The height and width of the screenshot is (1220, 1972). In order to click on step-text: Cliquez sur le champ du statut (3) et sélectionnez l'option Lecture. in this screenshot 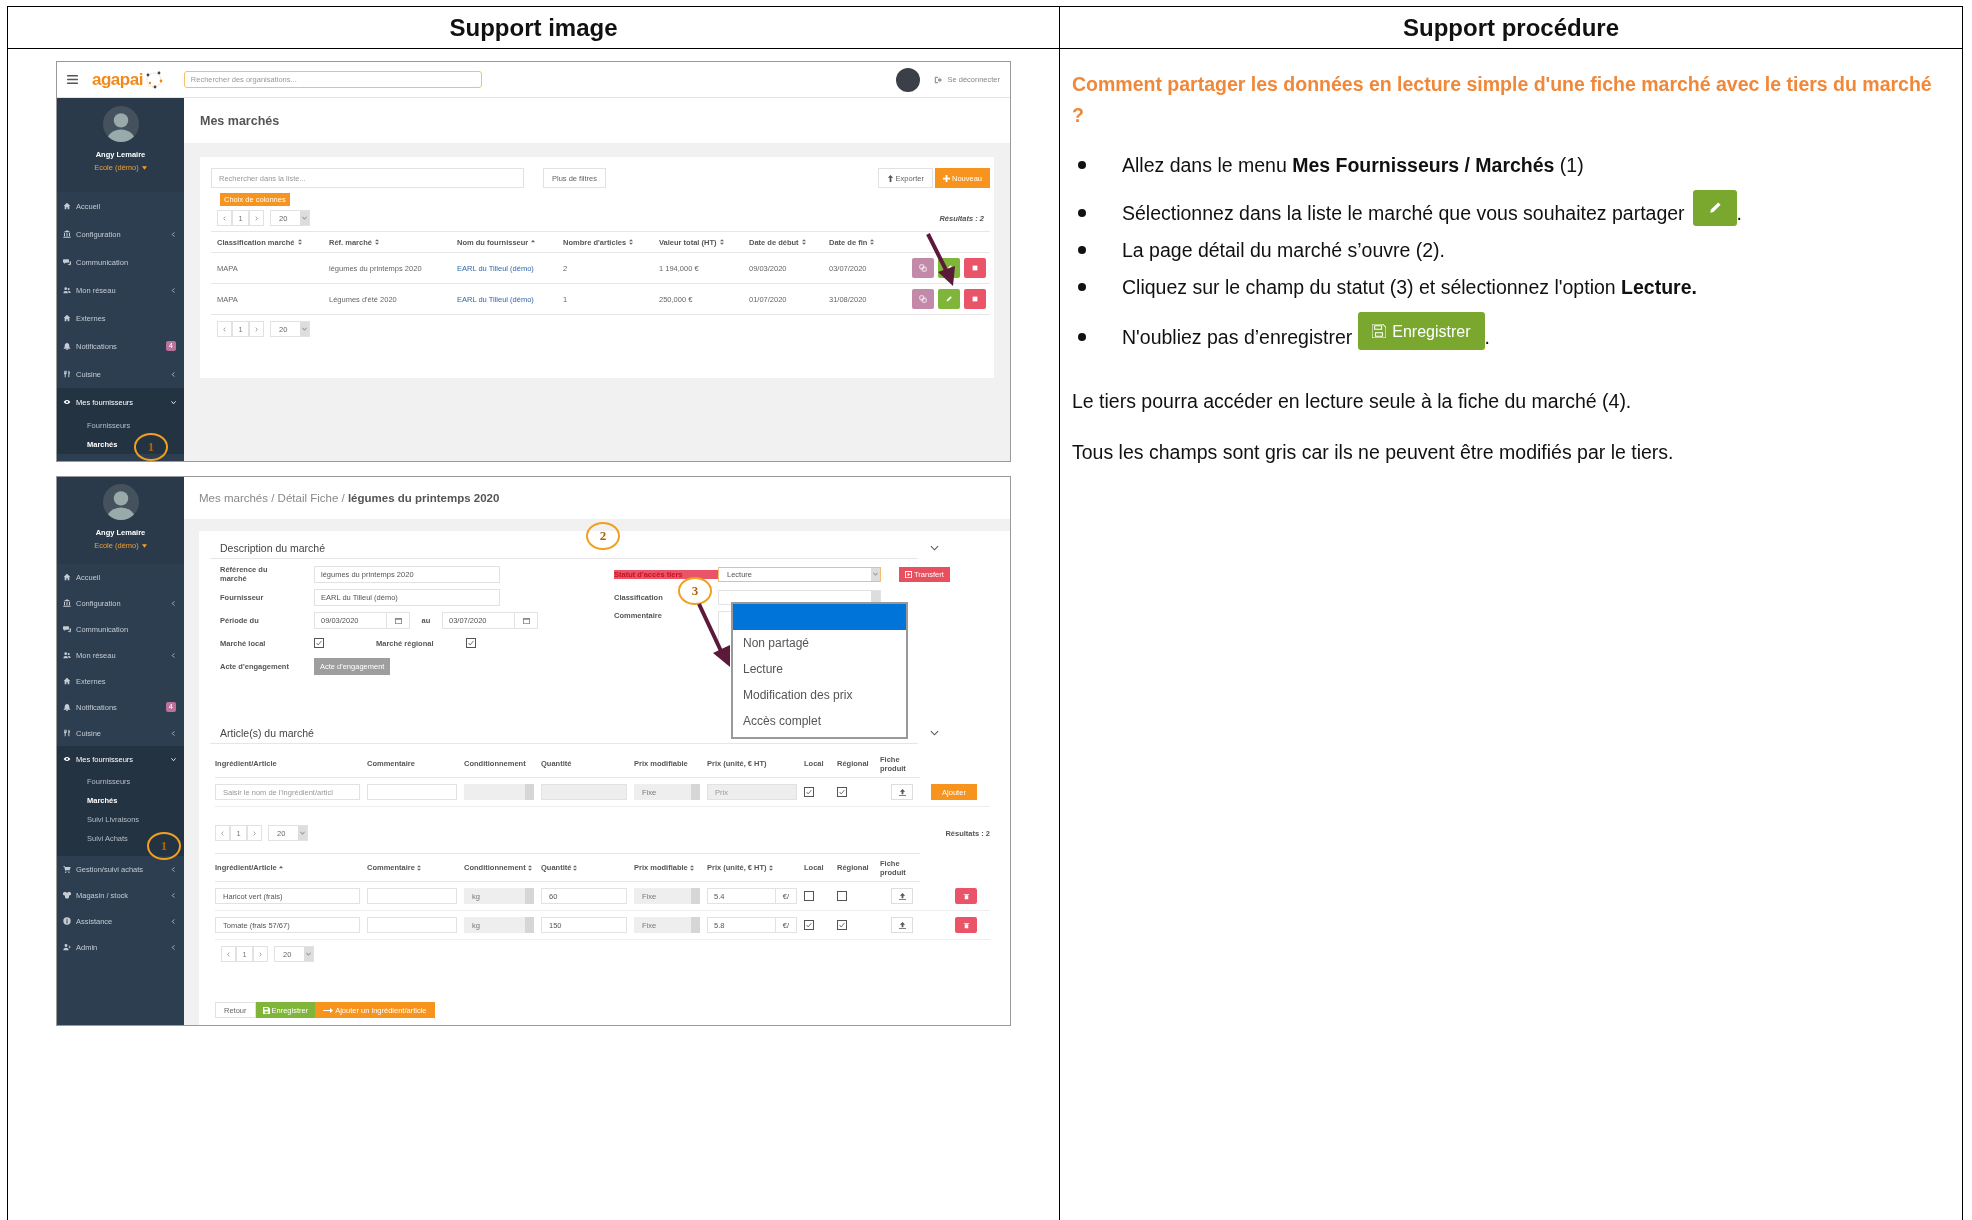, I will do `click(1409, 287)`.